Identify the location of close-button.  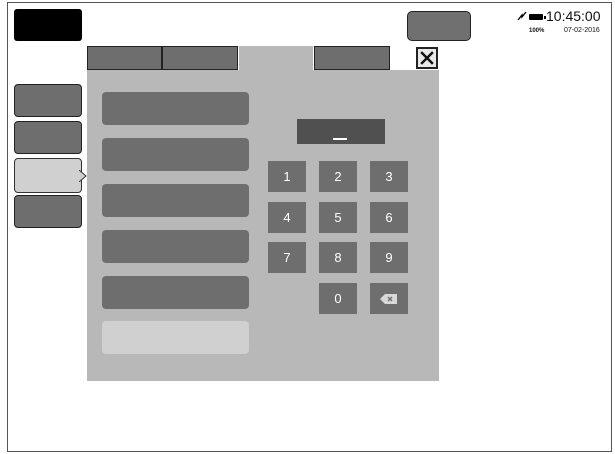
(427, 58).